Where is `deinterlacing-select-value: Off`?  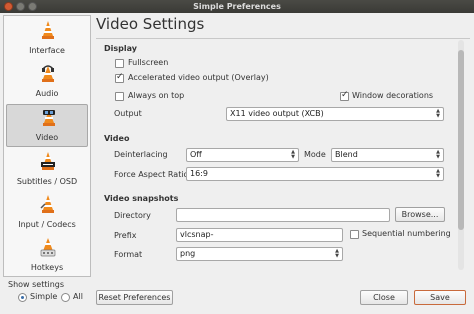
deinterlacing-select-value: Off is located at coordinates (196, 154).